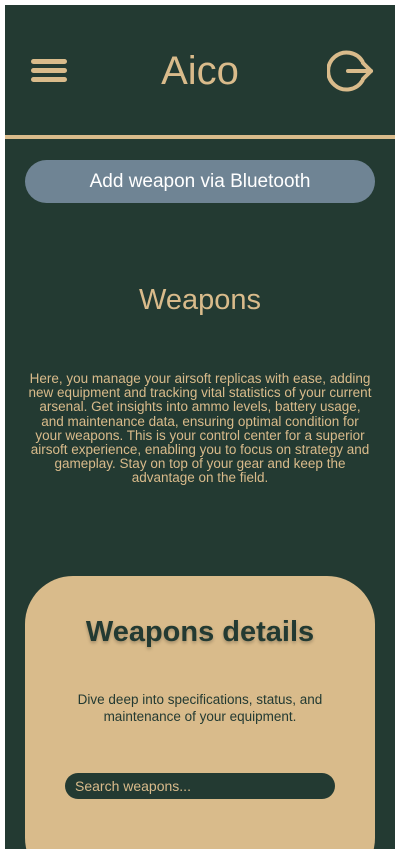 This screenshot has width=400, height=854. Describe the element at coordinates (200, 632) in the screenshot. I see `weapons-details-title: Weapons details` at that location.